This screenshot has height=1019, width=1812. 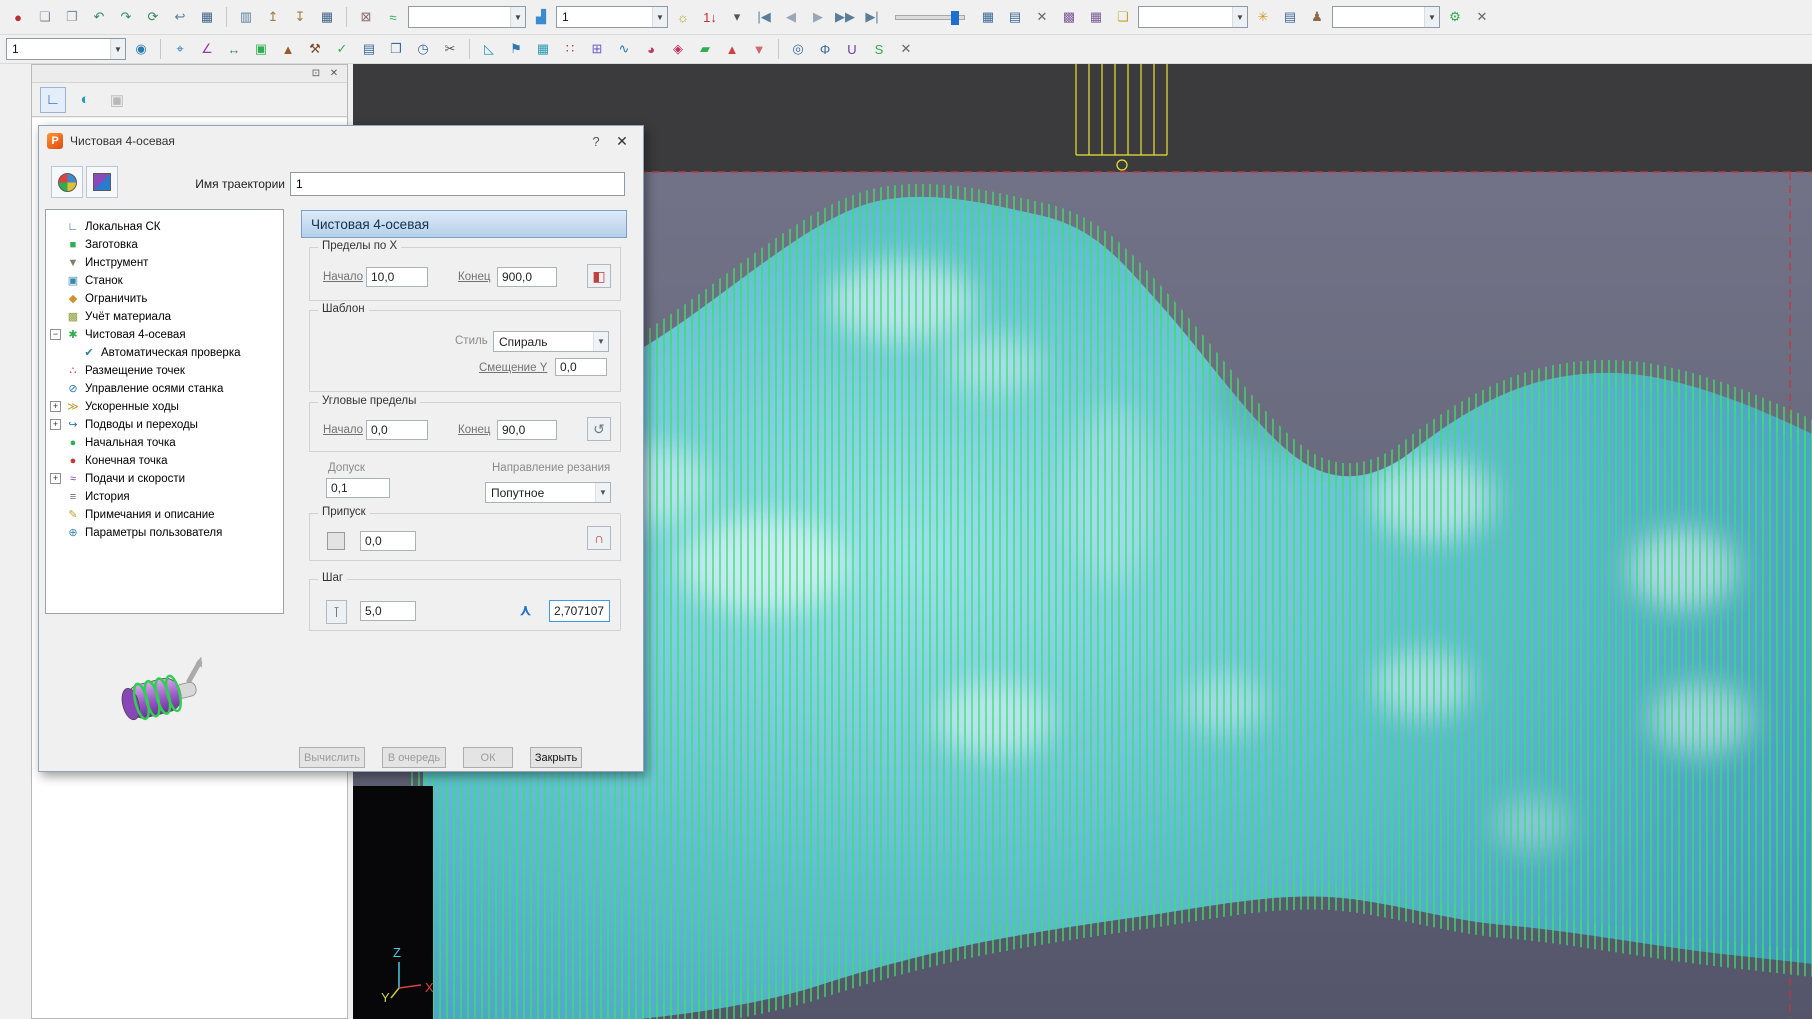 I want to click on panel-close-button: ✕, so click(x=334, y=73).